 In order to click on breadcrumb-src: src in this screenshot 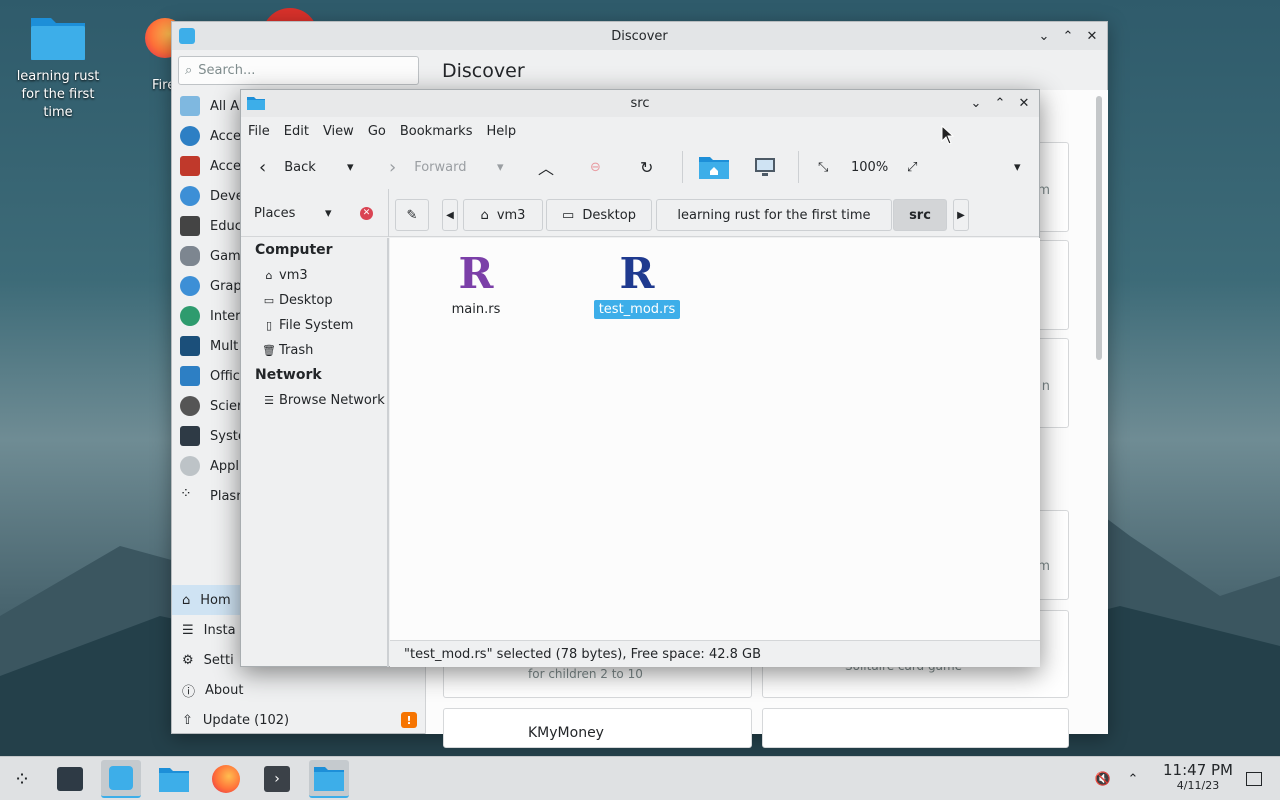, I will do `click(920, 215)`.